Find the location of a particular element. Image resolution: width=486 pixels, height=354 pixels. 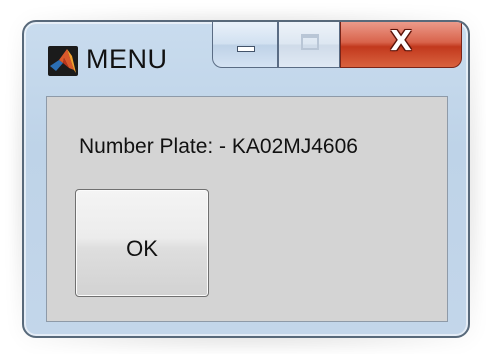

number-plate-message: Number Plate: - KA02MJ4606 is located at coordinates (218, 146).